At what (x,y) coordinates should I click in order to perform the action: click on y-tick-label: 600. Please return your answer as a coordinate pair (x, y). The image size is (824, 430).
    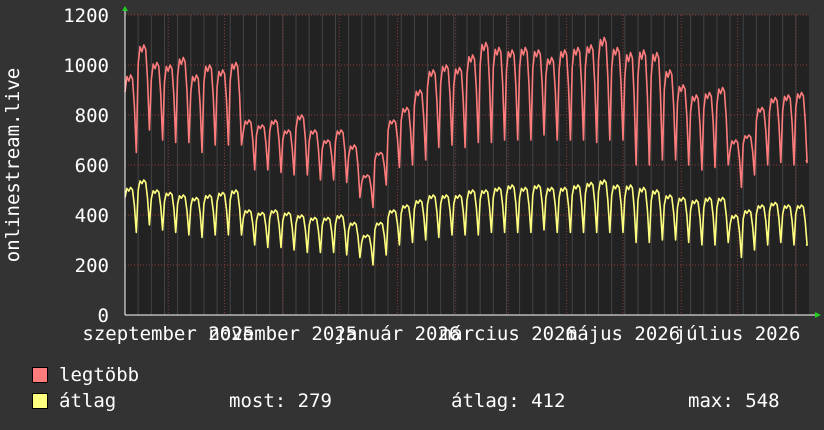
    Looking at the image, I should click on (92, 166).